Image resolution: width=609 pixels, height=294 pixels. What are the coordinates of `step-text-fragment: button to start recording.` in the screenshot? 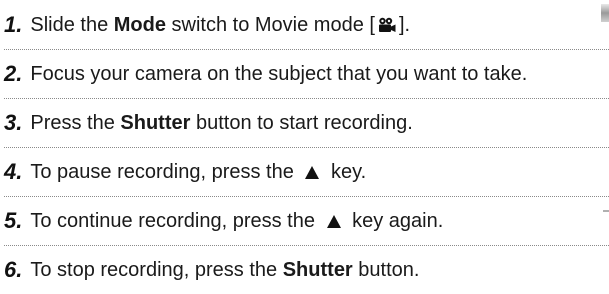 It's located at (301, 122).